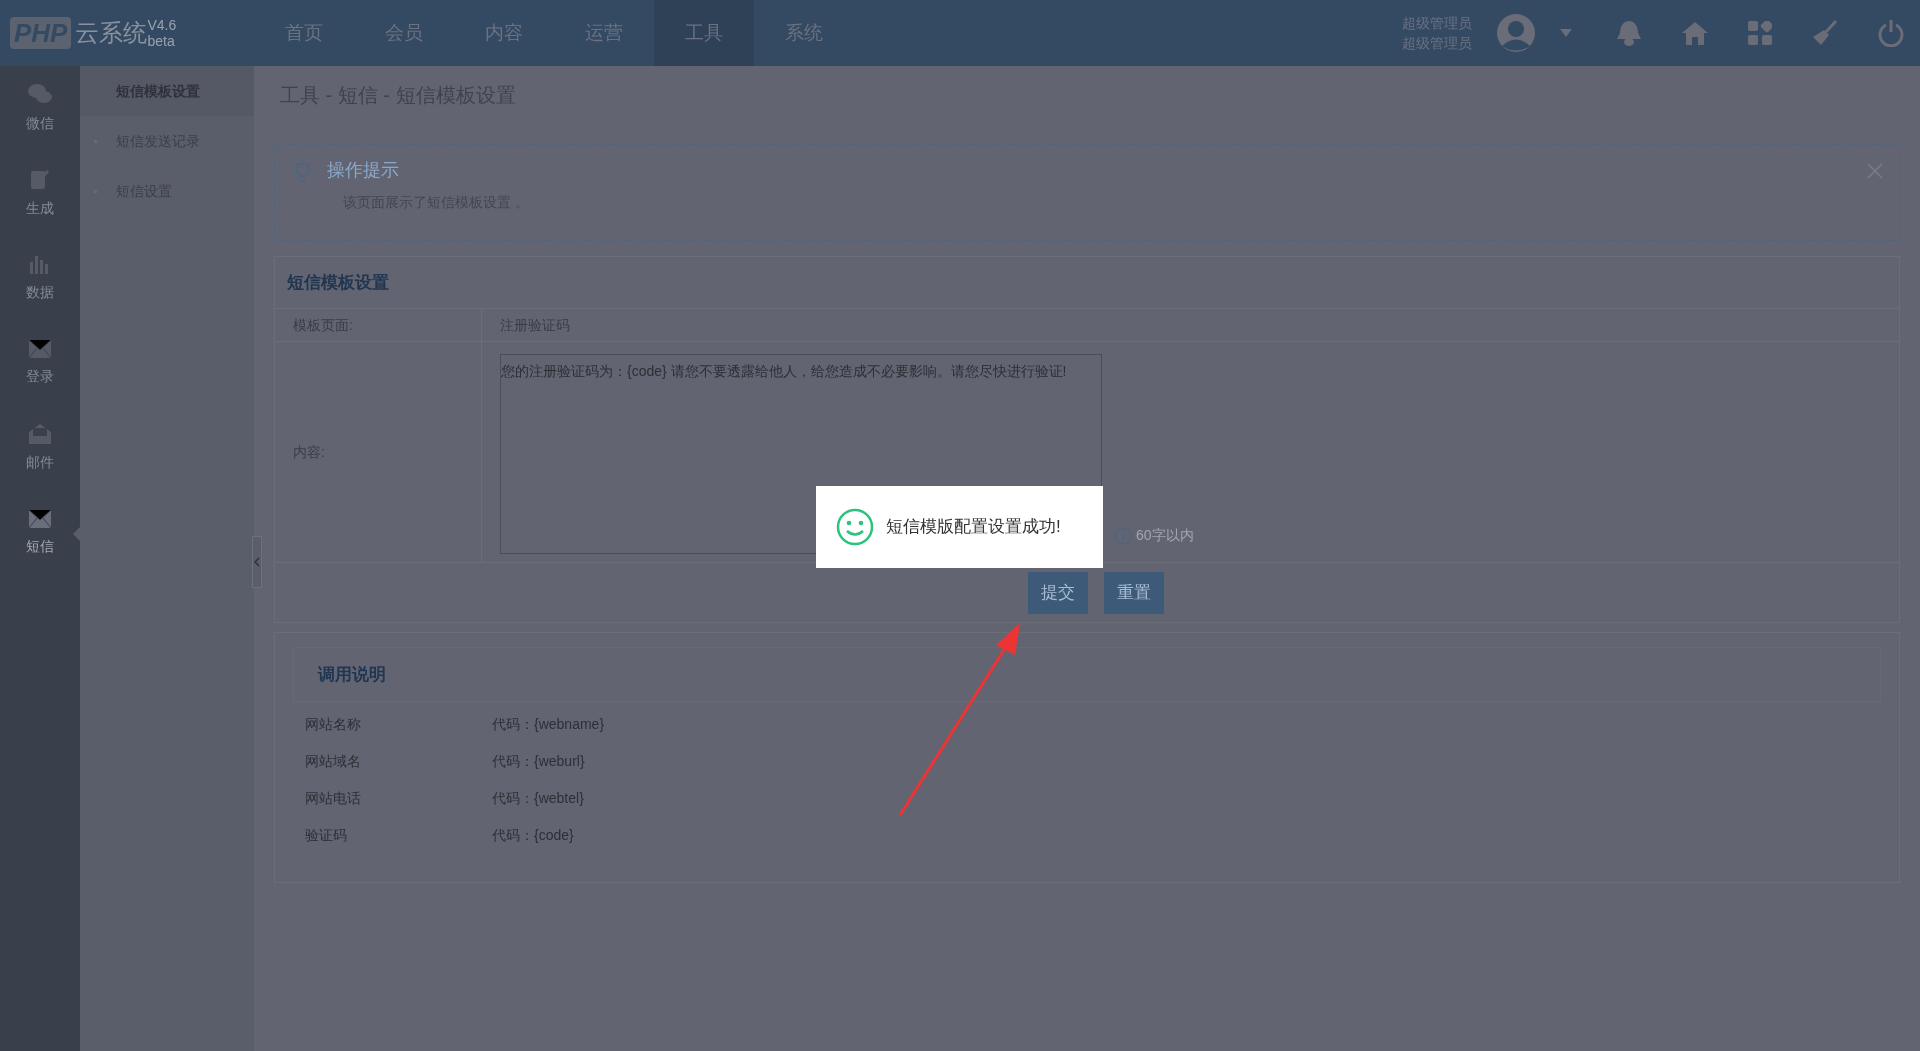 Image resolution: width=1920 pixels, height=1051 pixels. I want to click on bell-icon, so click(1629, 33).